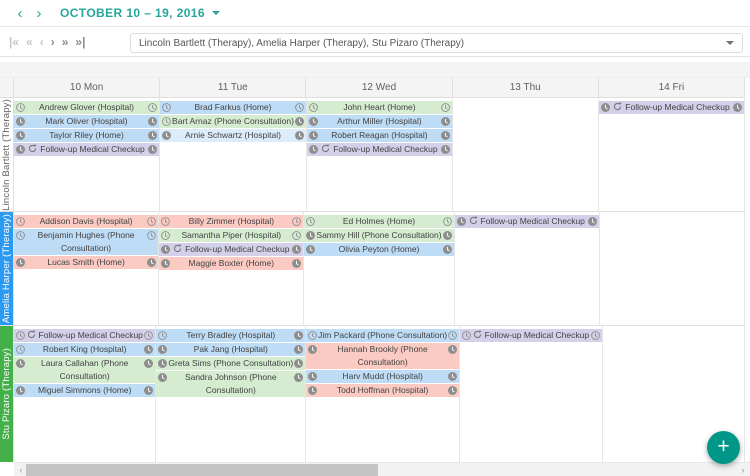 The width and height of the screenshot is (750, 476). What do you see at coordinates (743, 470) in the screenshot?
I see `scroll-right-icon: ›` at bounding box center [743, 470].